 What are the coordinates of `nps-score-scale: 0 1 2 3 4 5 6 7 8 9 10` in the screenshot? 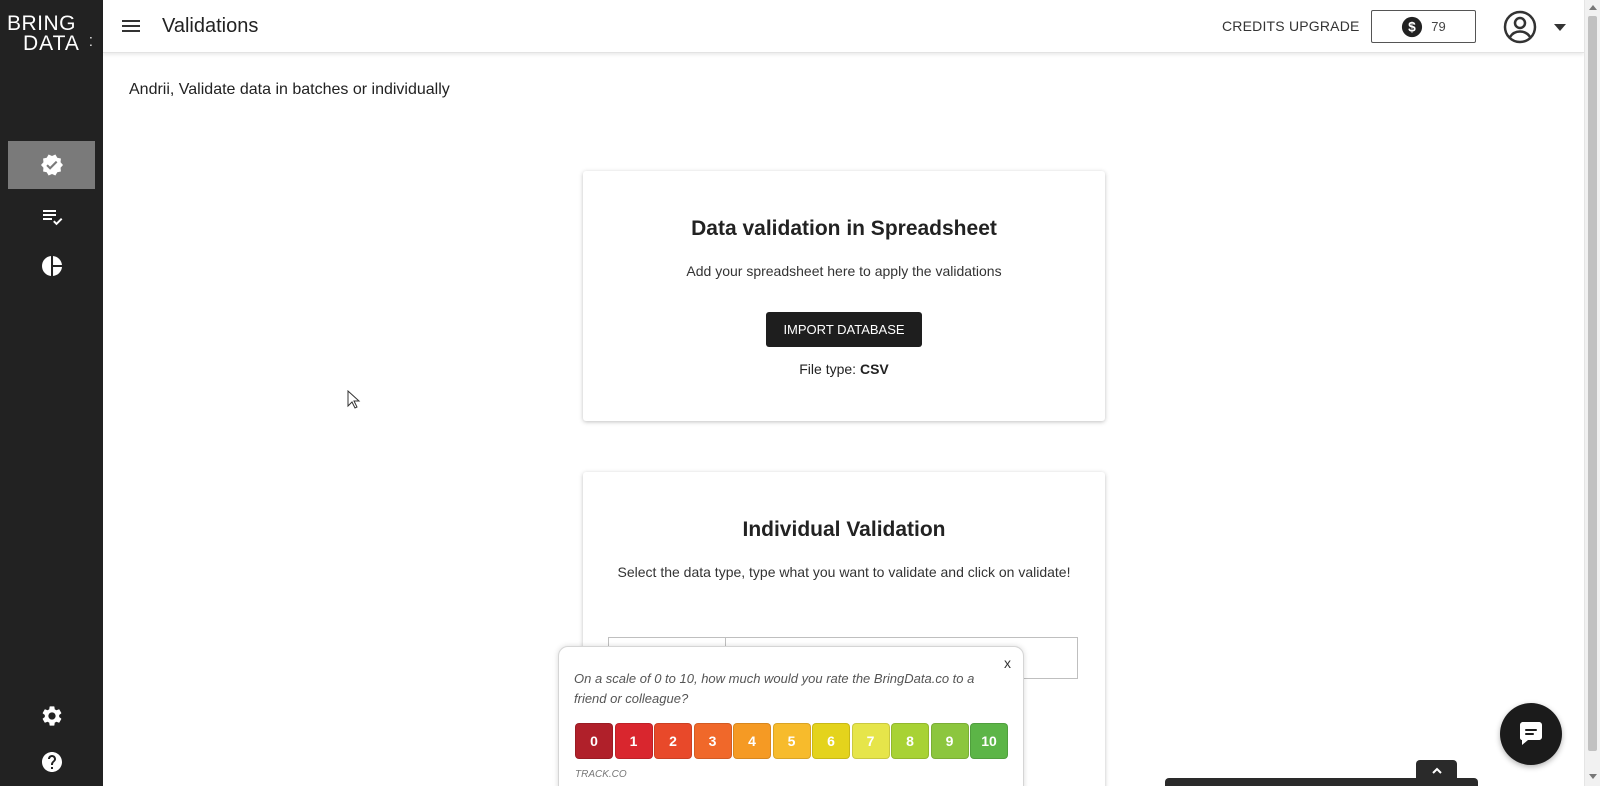 It's located at (791, 741).